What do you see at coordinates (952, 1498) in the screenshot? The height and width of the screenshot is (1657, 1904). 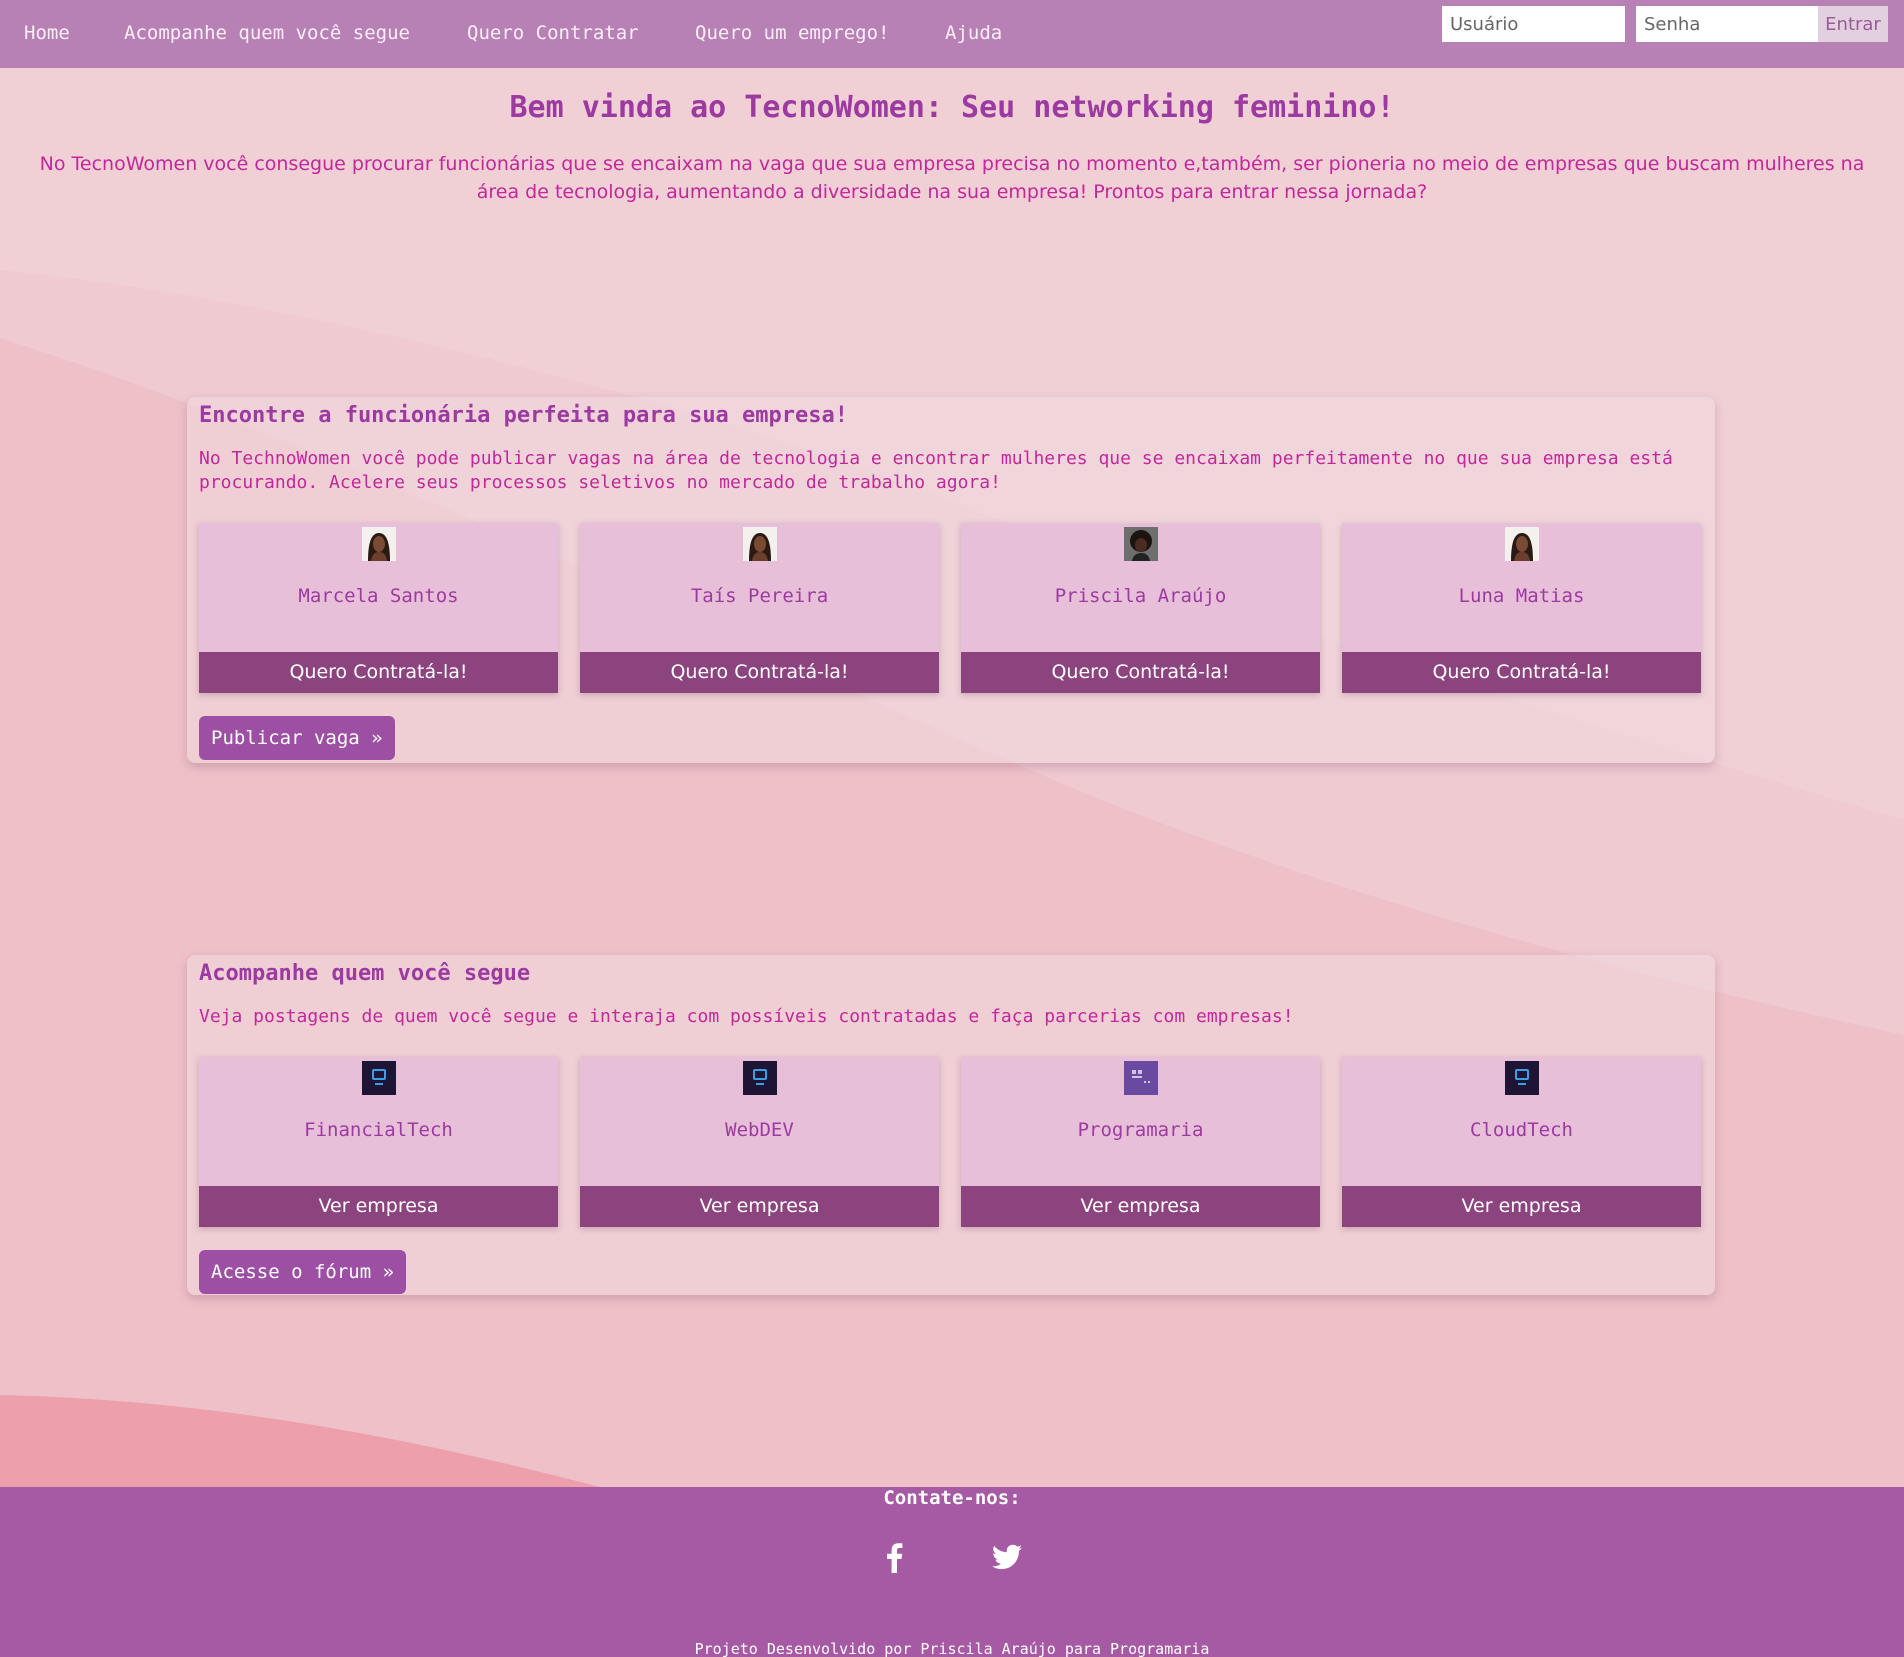 I see `contact-heading: Contate-nos:` at bounding box center [952, 1498].